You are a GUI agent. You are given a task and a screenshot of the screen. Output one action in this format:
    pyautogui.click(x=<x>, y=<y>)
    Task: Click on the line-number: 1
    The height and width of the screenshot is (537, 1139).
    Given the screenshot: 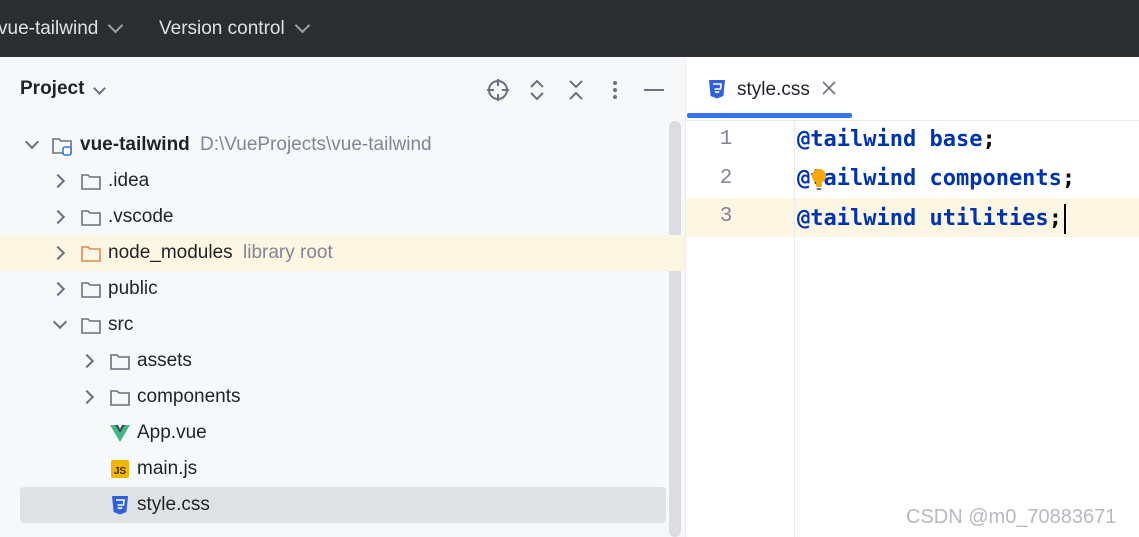 What is the action you would take?
    pyautogui.click(x=726, y=139)
    